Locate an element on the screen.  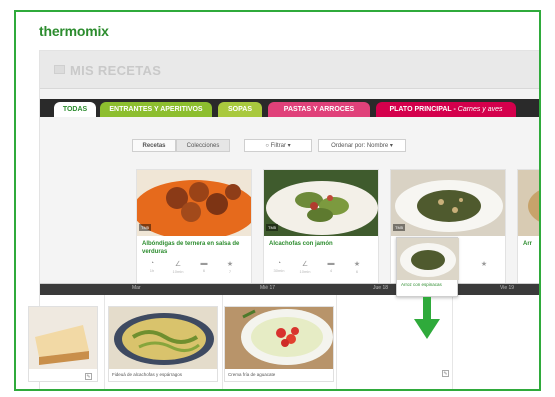
planner-recipe-card: Crema fría de aguacate ✎ is located at coordinates (279, 344).